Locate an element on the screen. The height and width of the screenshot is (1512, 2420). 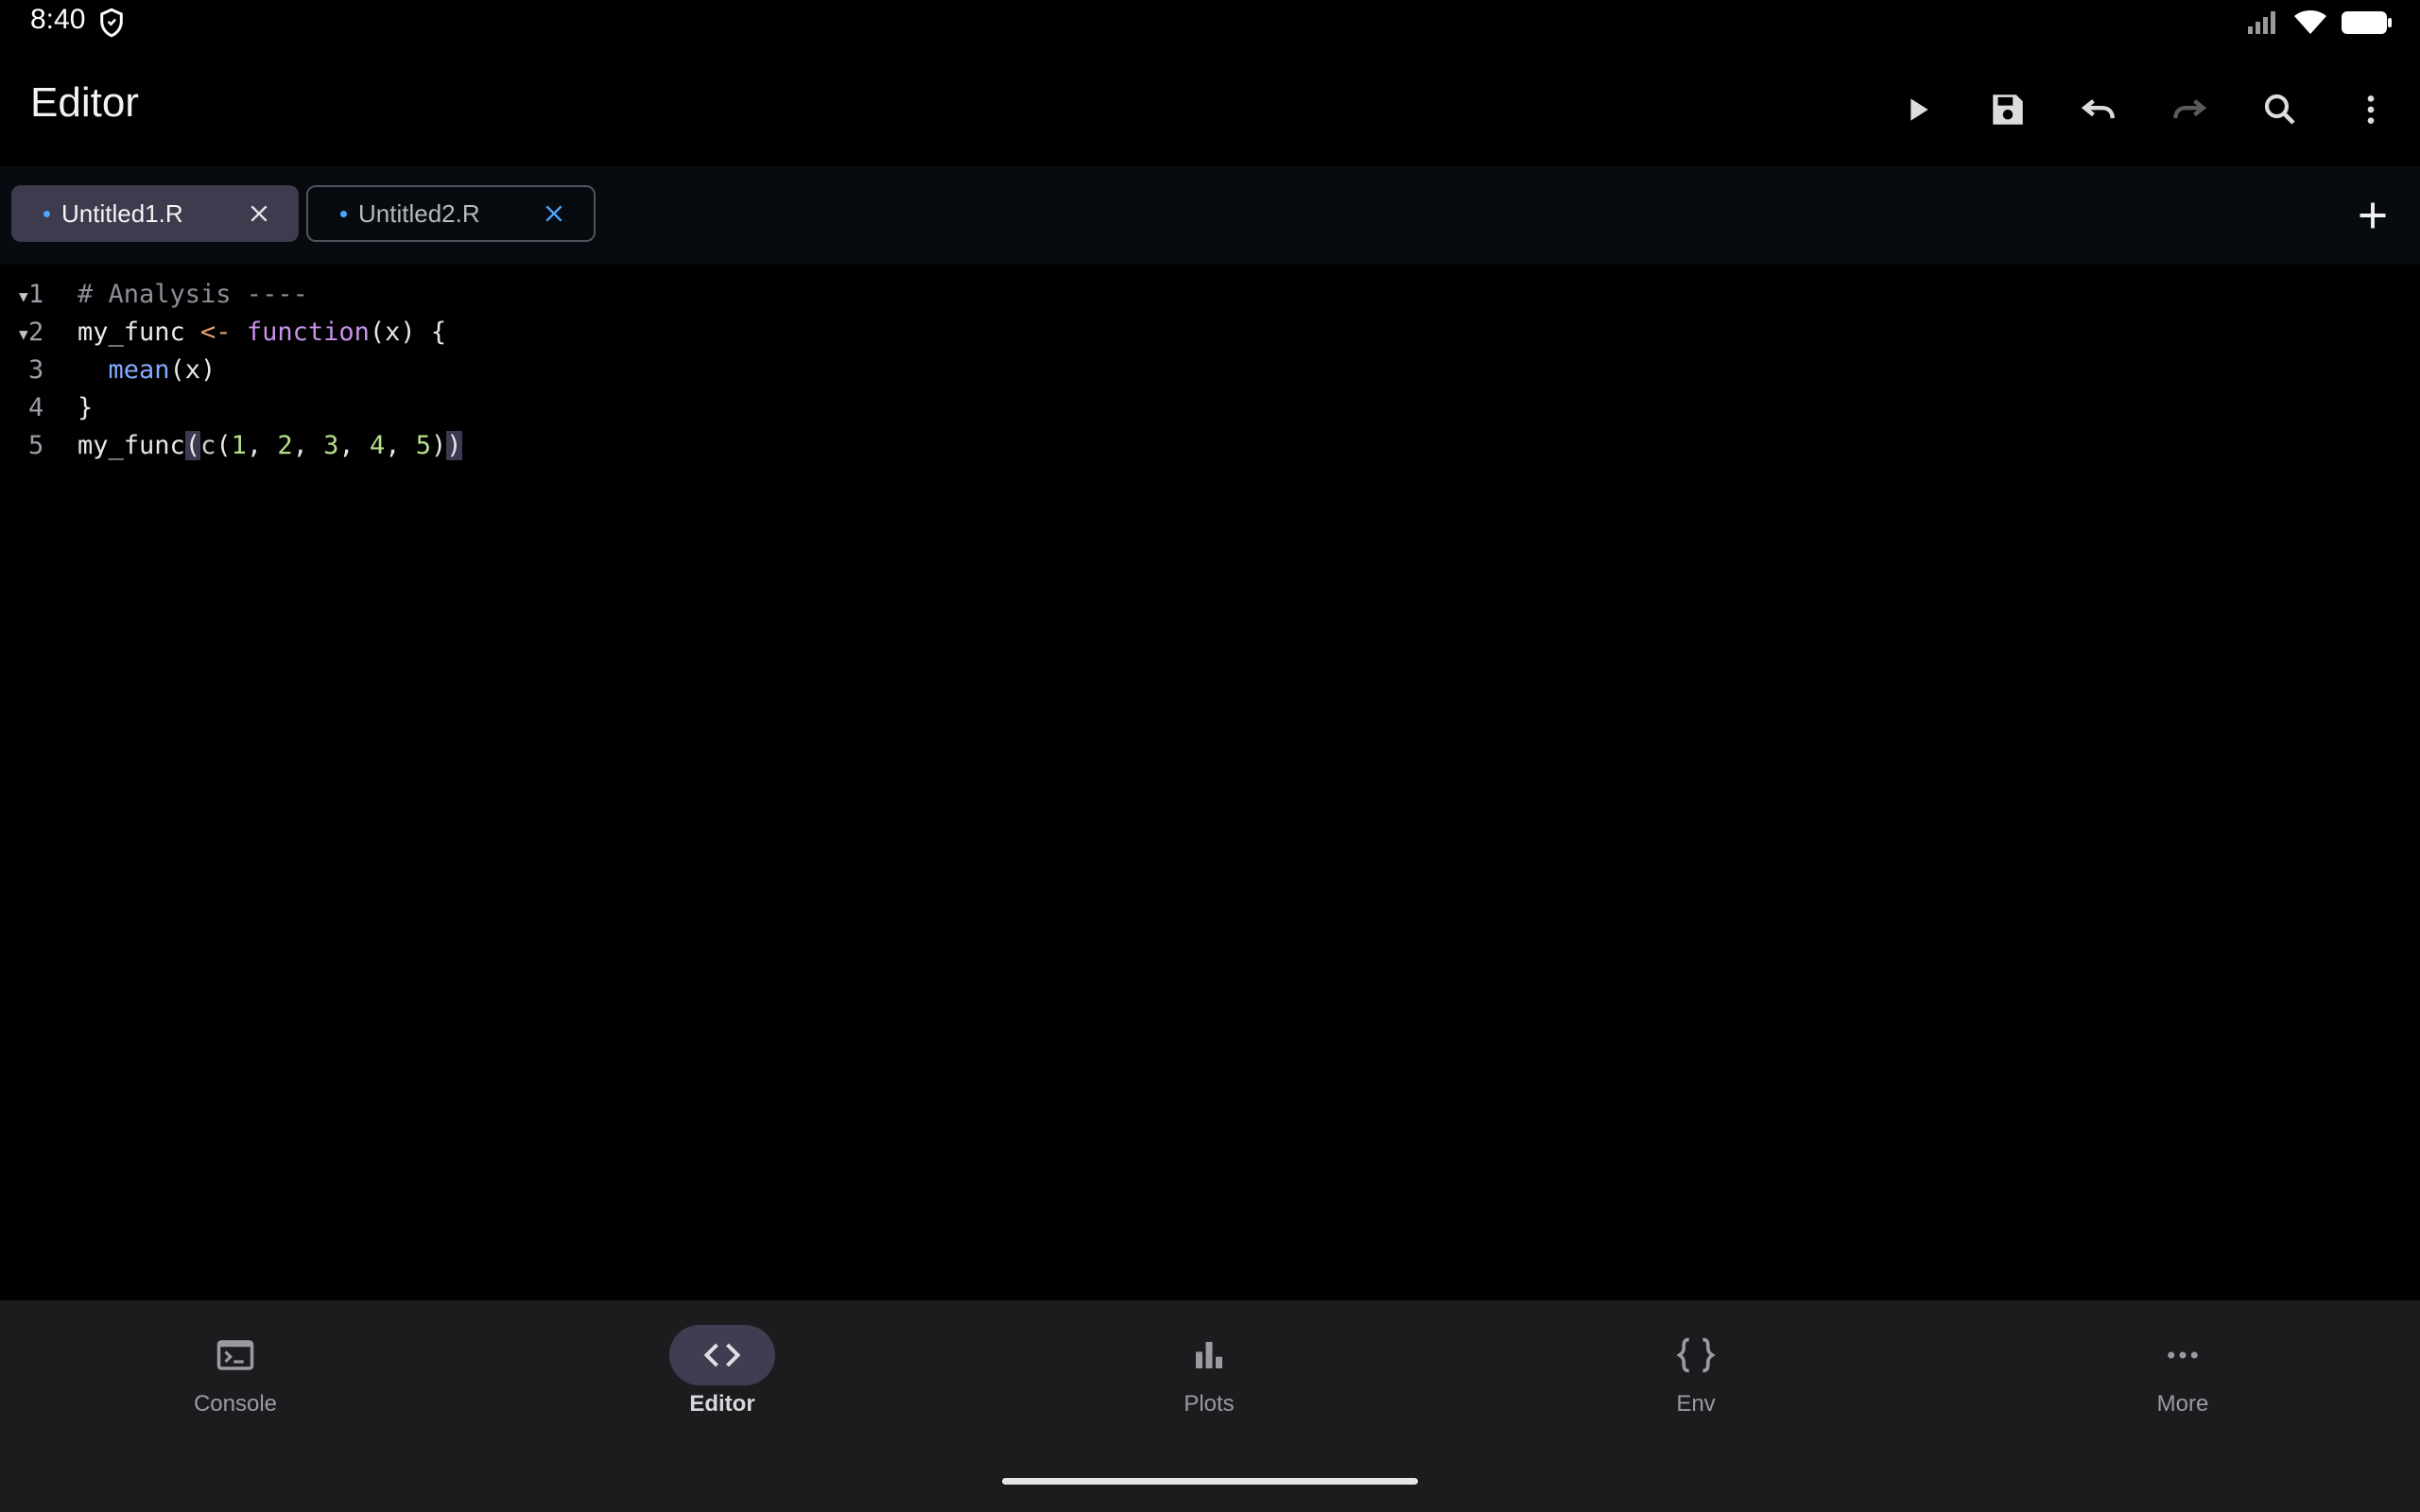
line-content: my_func <- function(x) { is located at coordinates (262, 333).